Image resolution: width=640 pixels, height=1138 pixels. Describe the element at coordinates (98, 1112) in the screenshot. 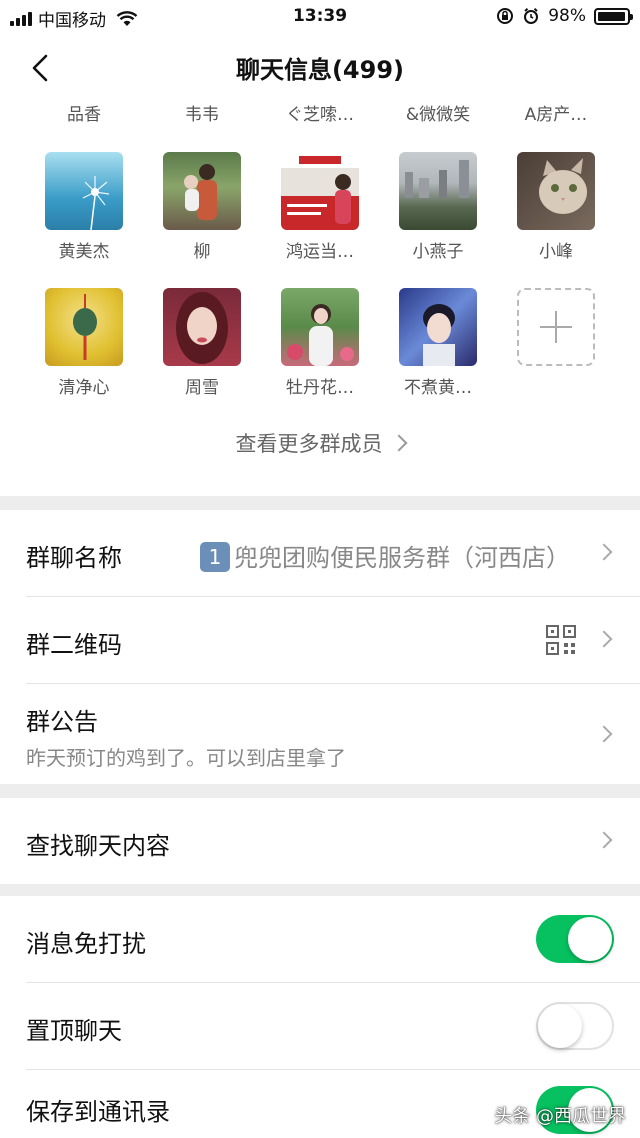

I see `save-contacts-label: 保存到通讯录` at that location.